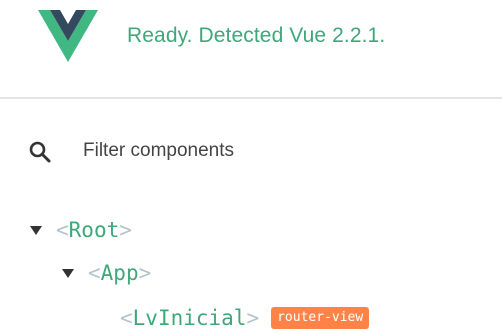  I want to click on component-name: App, so click(119, 273).